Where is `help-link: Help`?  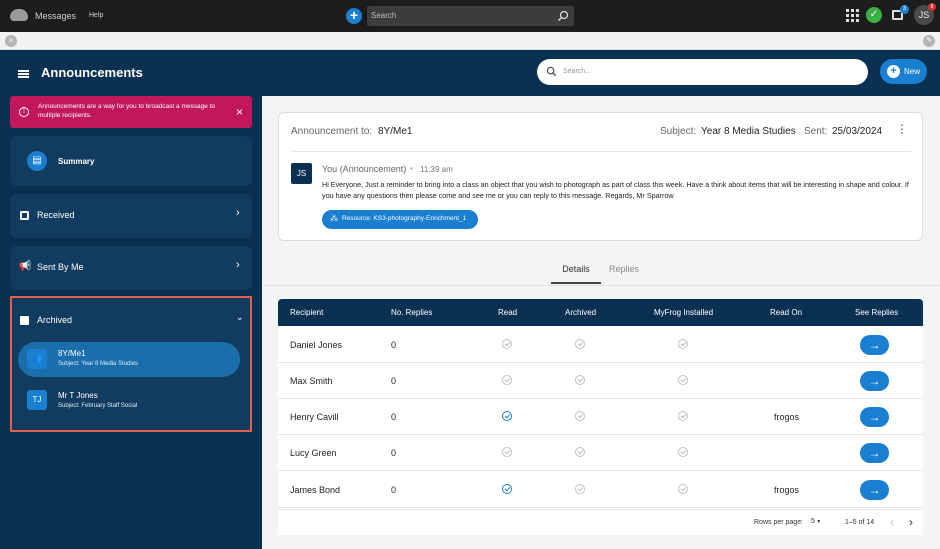 help-link: Help is located at coordinates (96, 15).